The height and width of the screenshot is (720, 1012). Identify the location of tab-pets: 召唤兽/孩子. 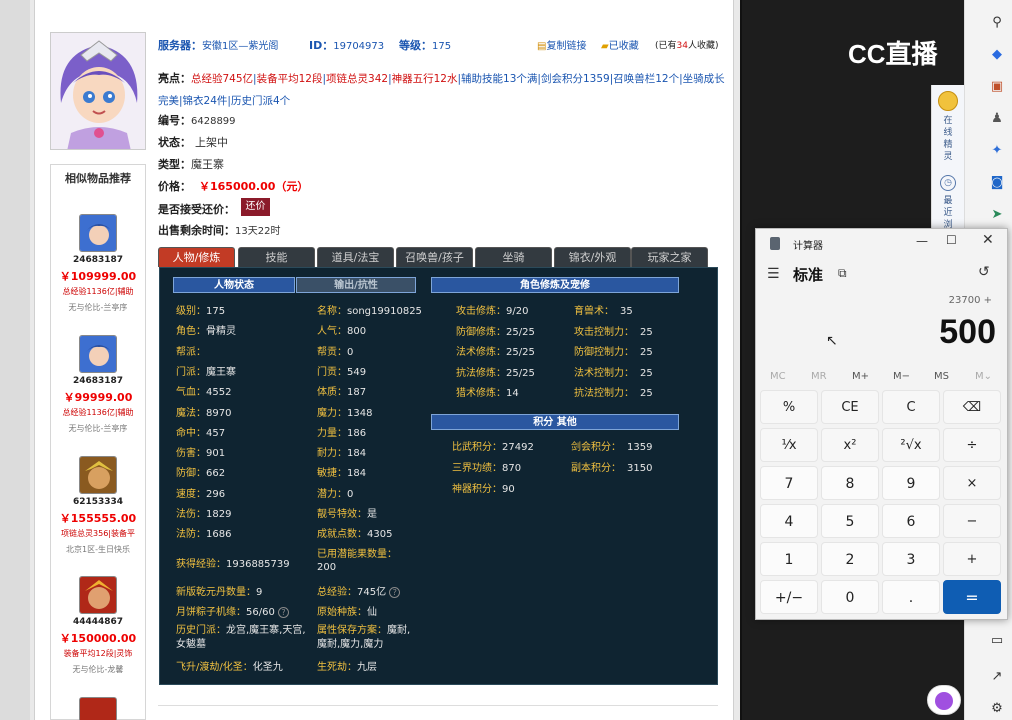
(434, 257).